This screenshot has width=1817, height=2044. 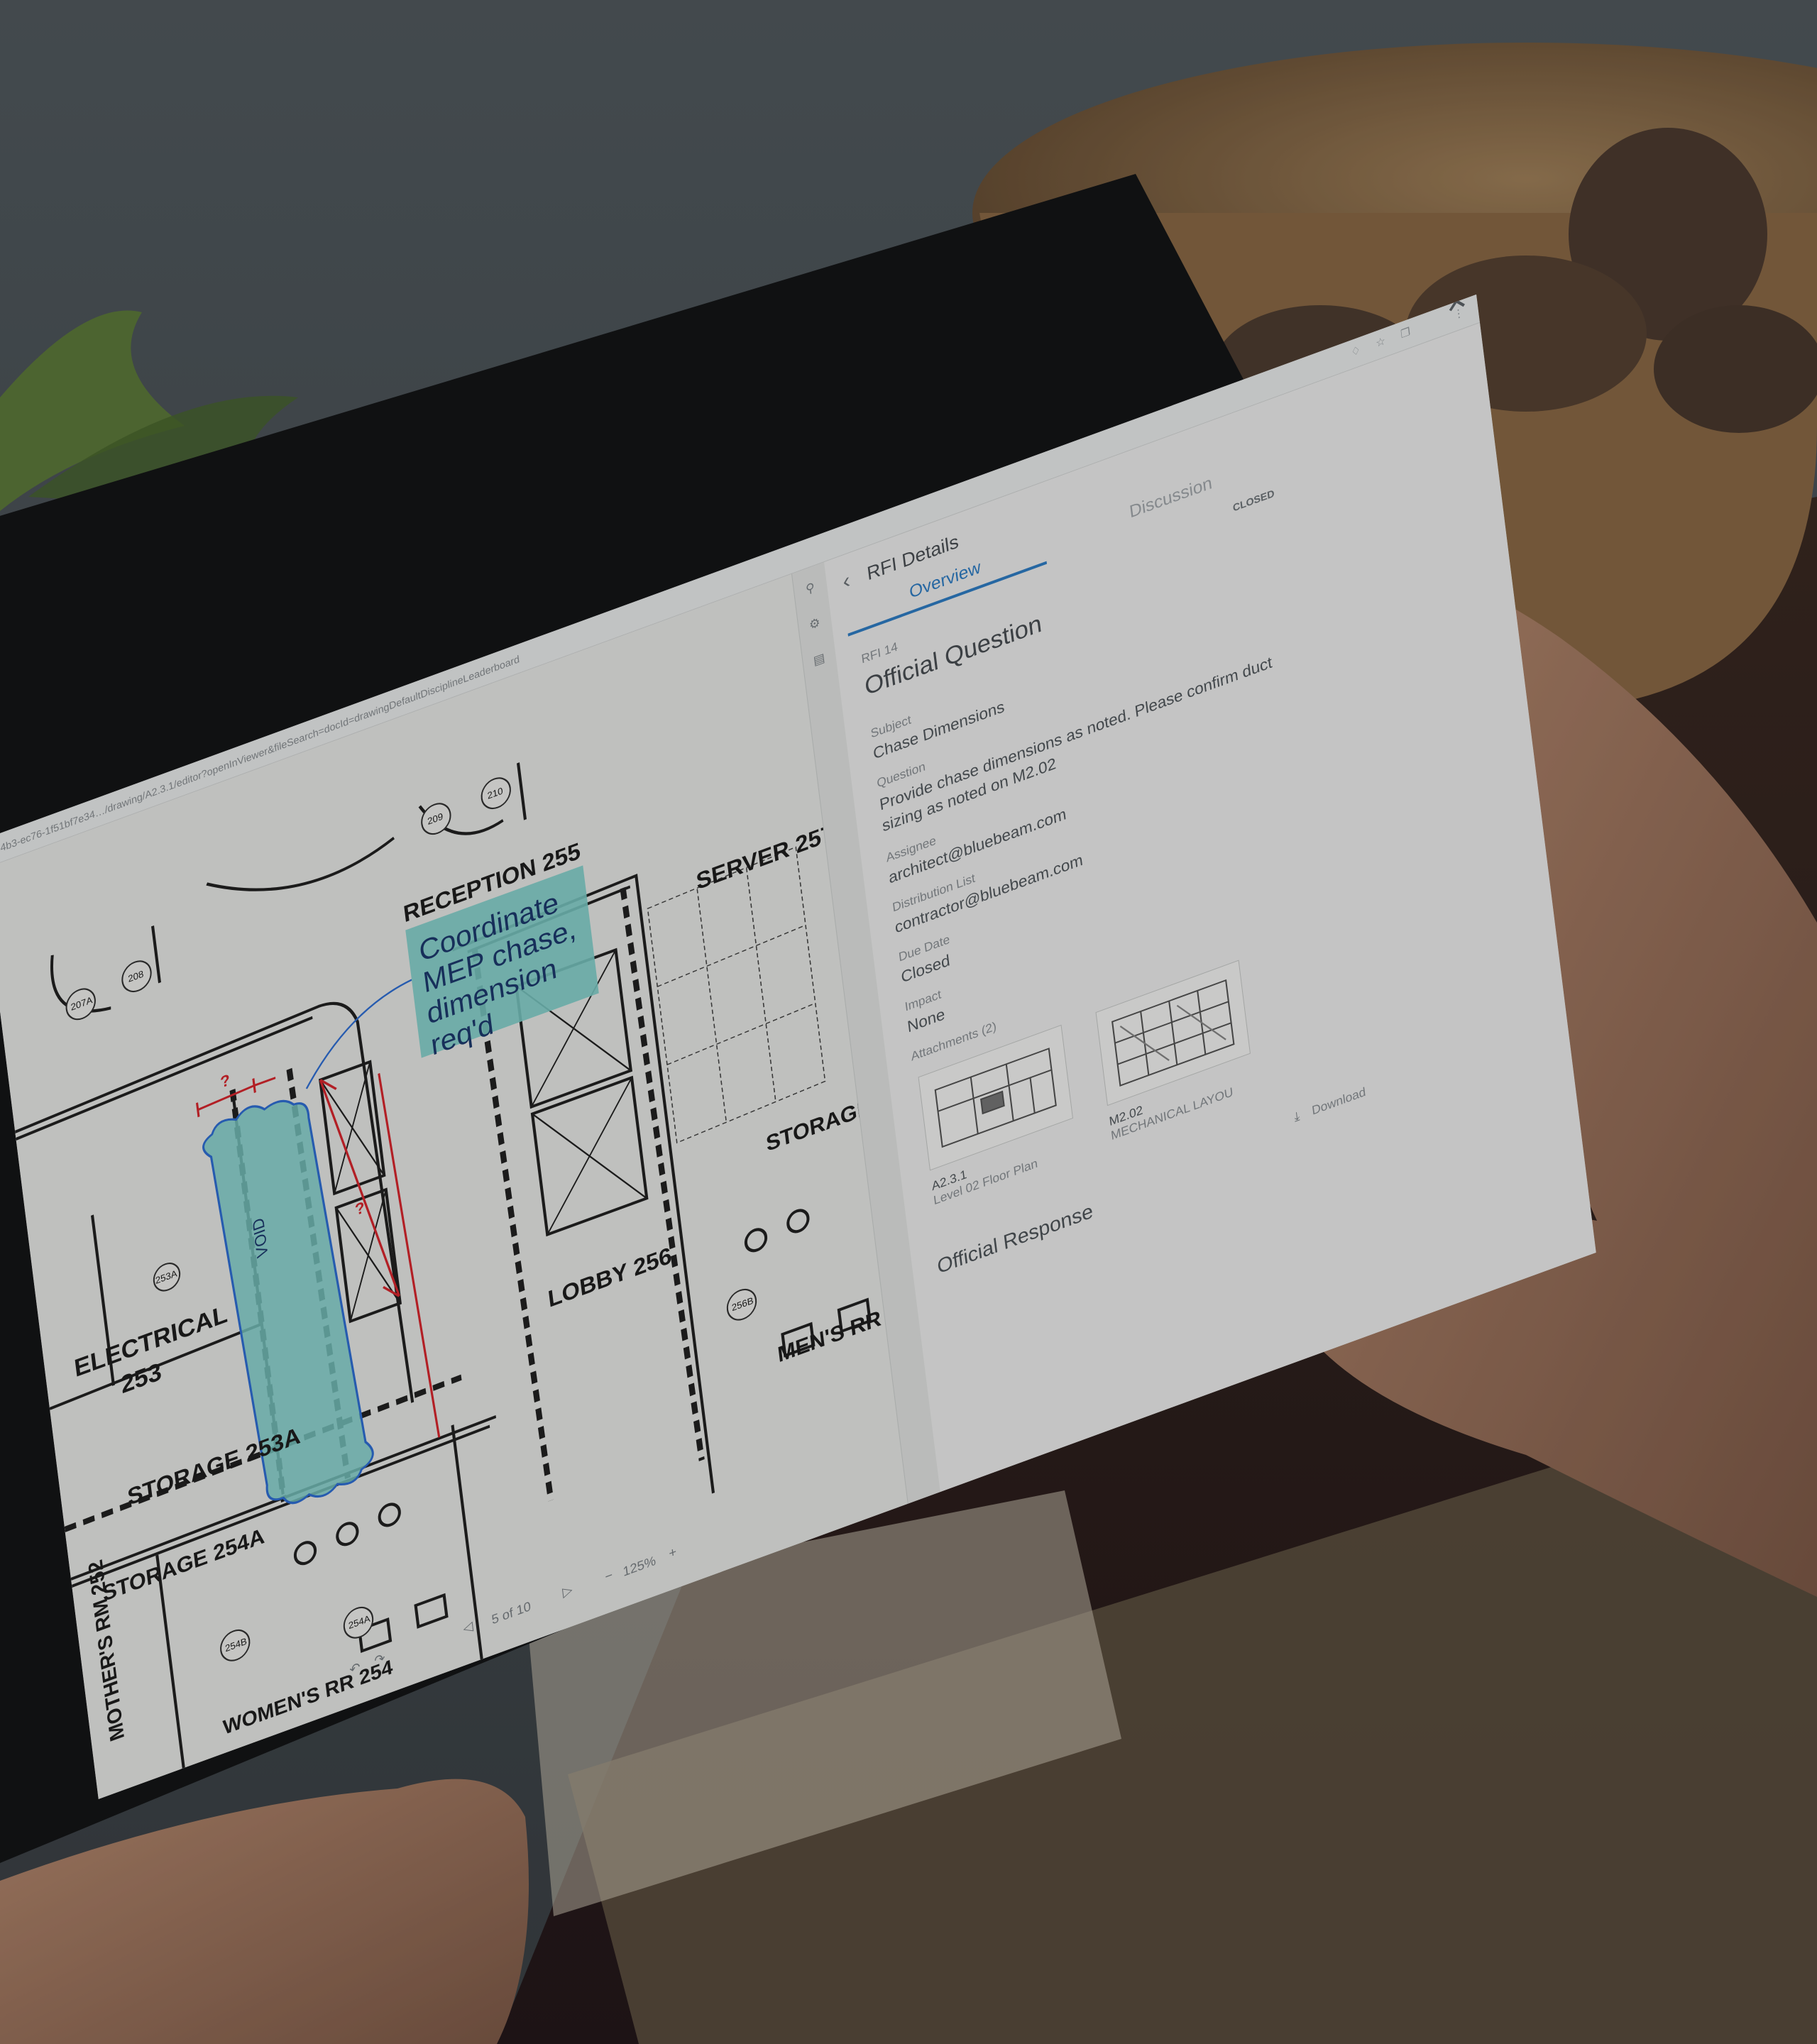 I want to click on layers-icon: ▤, so click(x=819, y=660).